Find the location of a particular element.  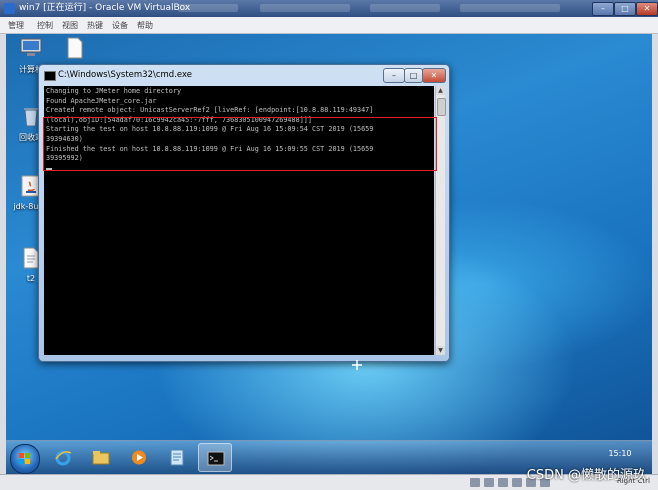

csdn-watermark: CSDN @懒散的源玖 is located at coordinates (586, 475).